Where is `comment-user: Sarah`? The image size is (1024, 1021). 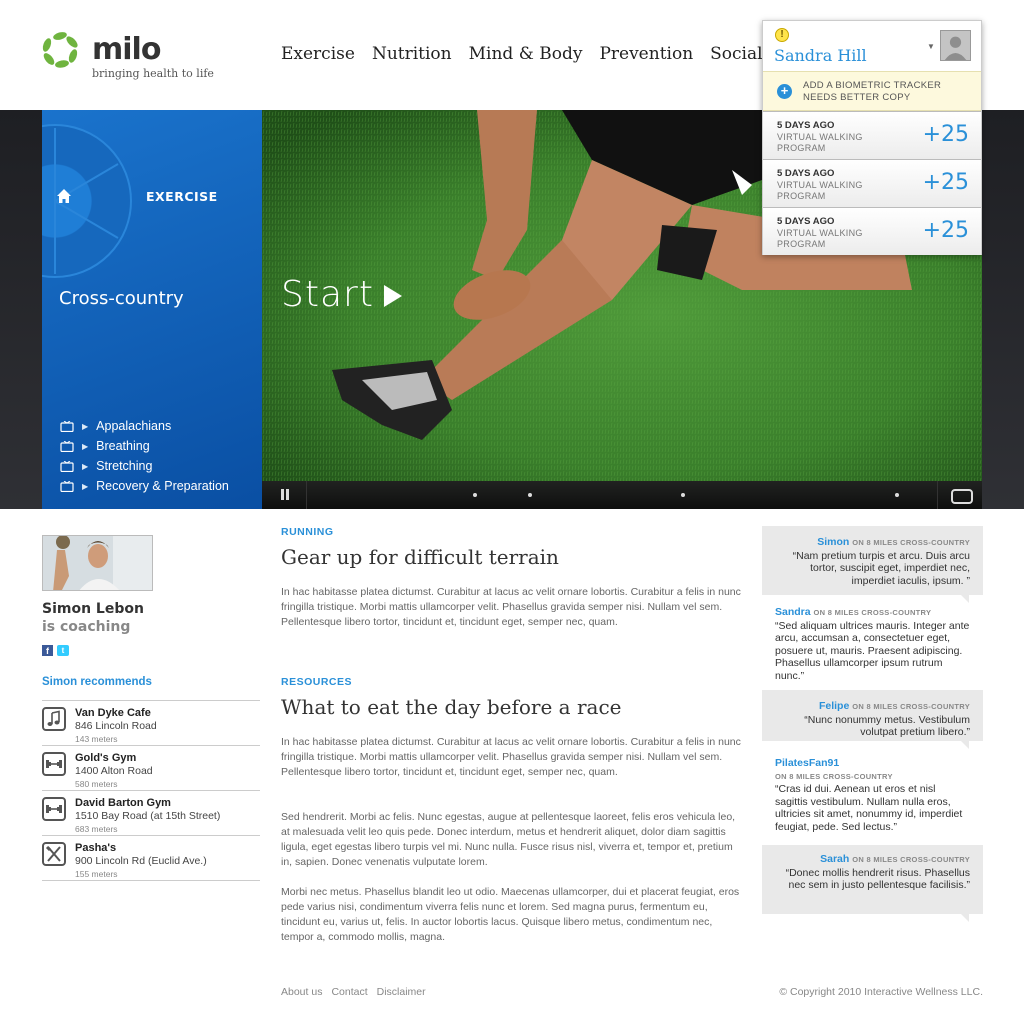
comment-user: Sarah is located at coordinates (834, 859).